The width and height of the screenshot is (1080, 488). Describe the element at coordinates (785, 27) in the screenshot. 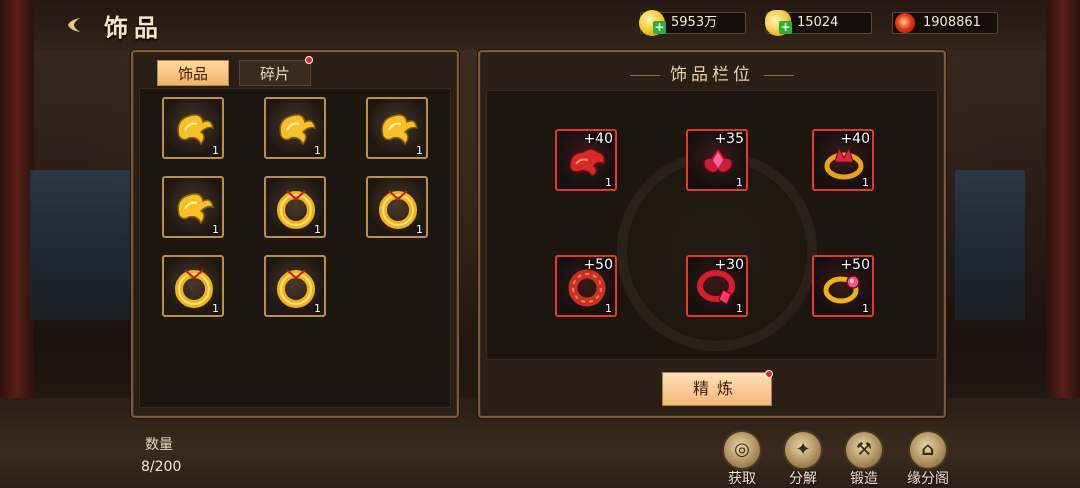

I see `add-ingot-icon: +` at that location.